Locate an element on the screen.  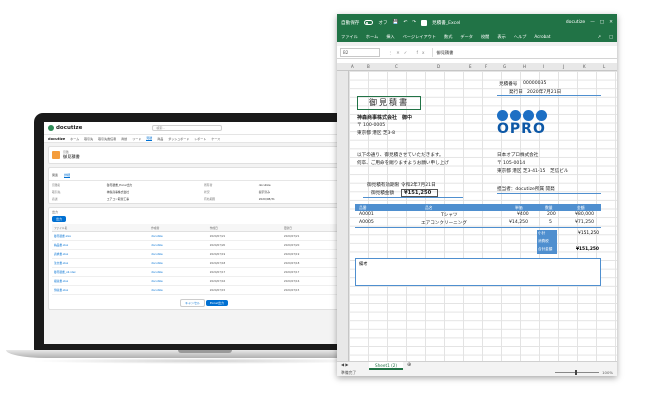
nav-item: 商品 is located at coordinates (160, 139).